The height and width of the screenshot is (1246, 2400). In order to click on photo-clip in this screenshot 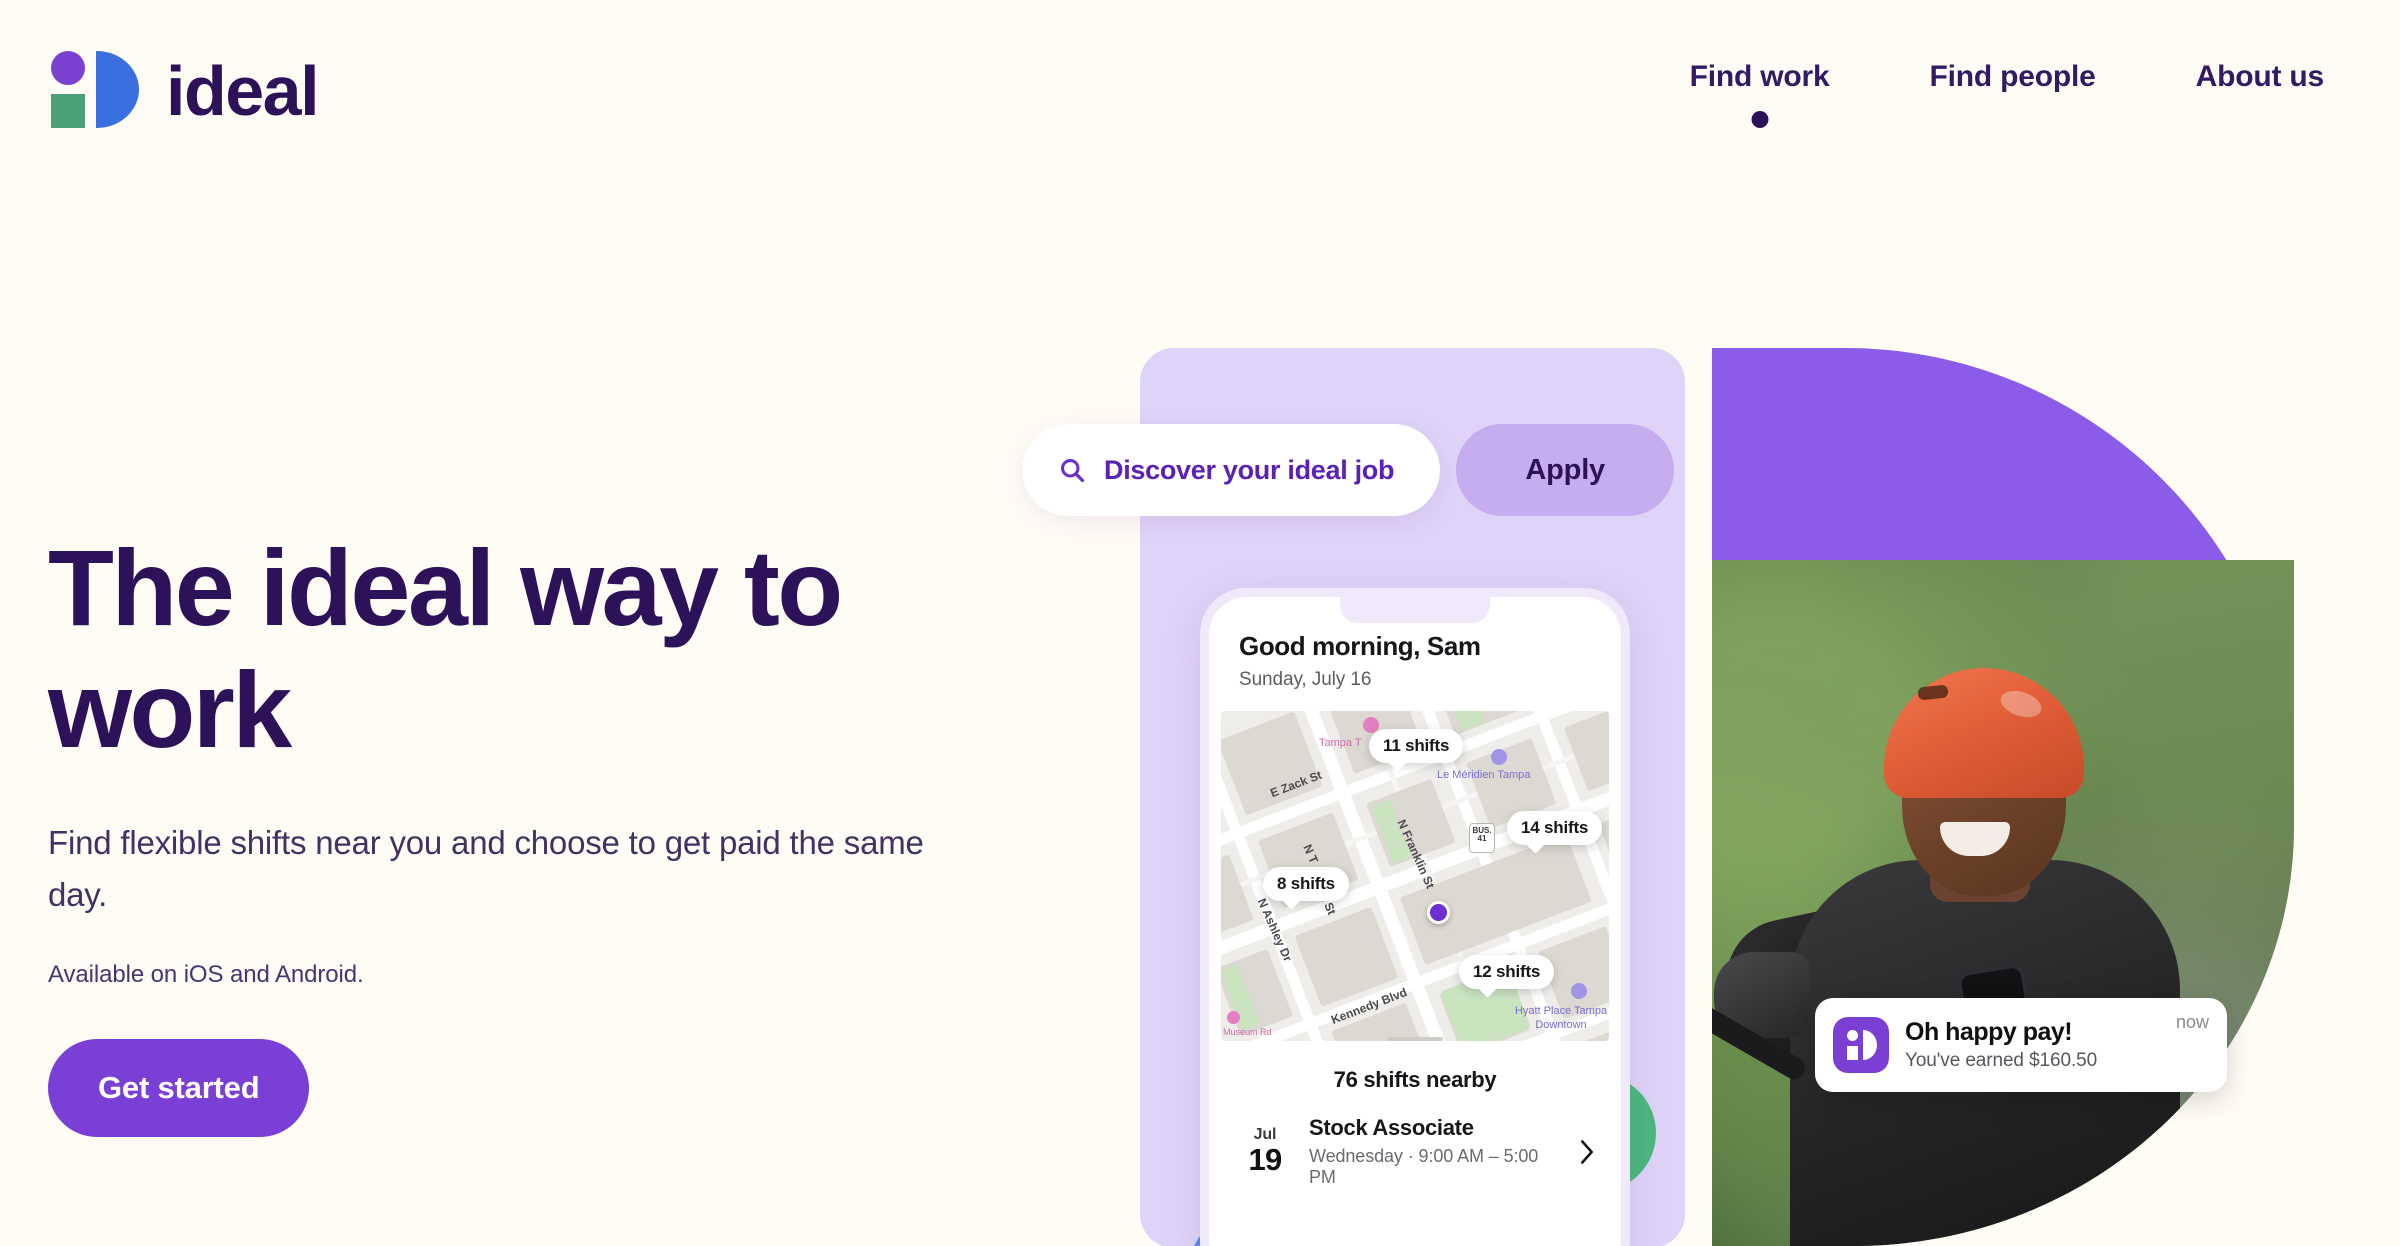, I will do `click(2003, 903)`.